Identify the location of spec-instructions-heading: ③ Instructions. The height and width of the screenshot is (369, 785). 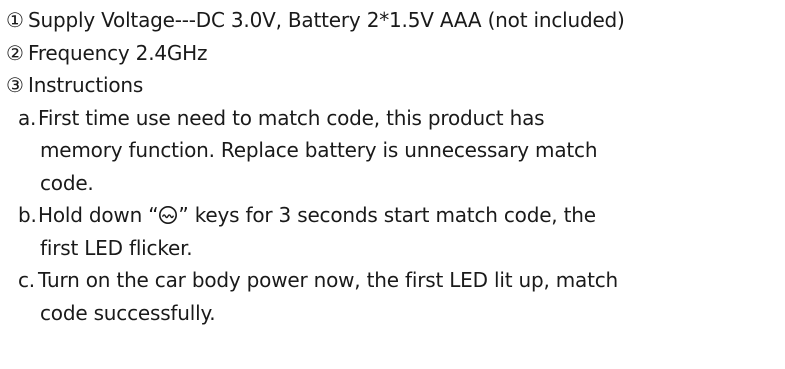
(392, 85).